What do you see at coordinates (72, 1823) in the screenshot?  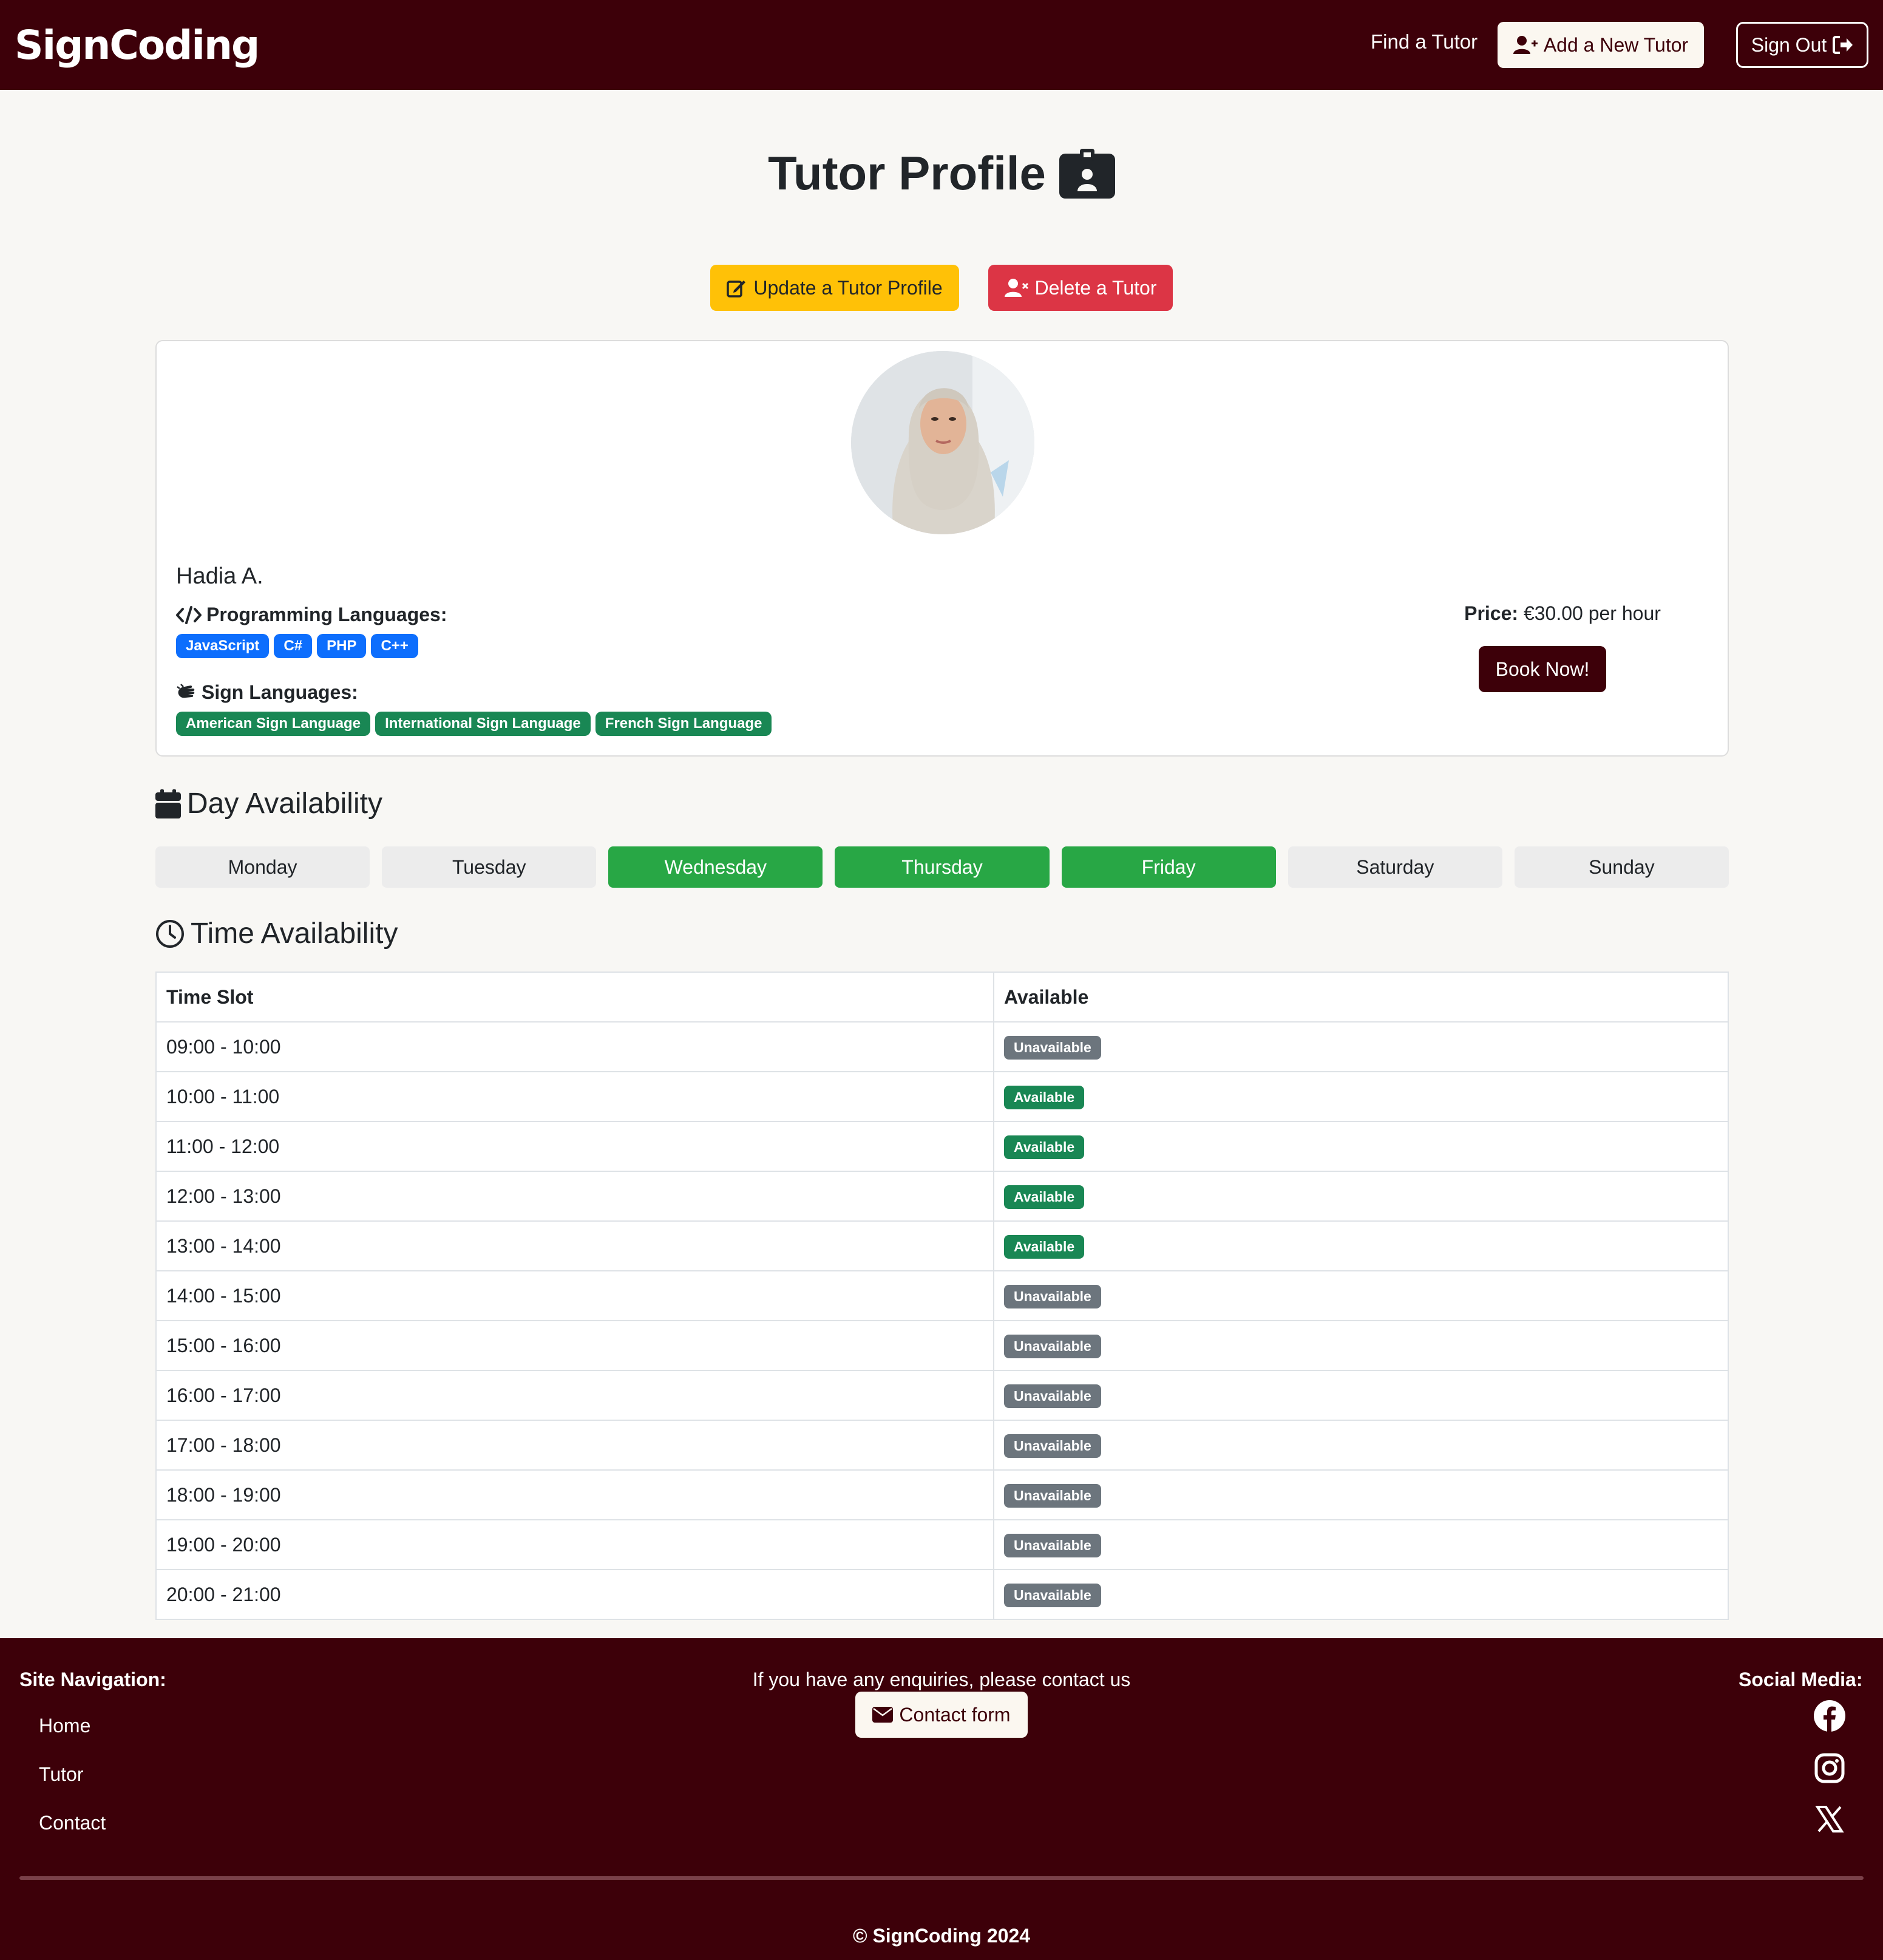 I see `footer-link-contact: Contact` at bounding box center [72, 1823].